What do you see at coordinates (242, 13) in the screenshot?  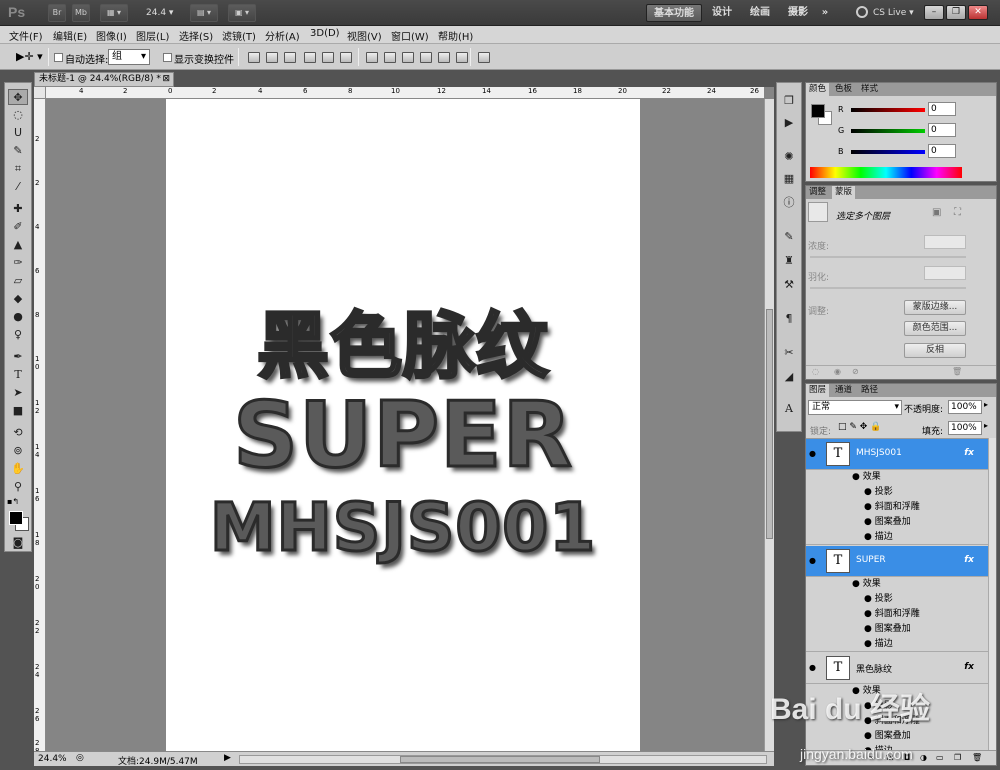 I see `screen-mode-button: ▣ ▾` at bounding box center [242, 13].